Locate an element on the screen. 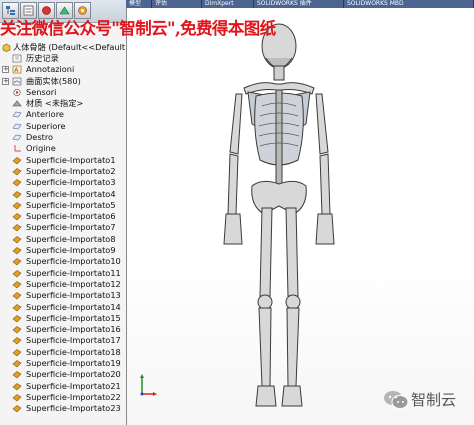  tree-item: Superficie-Importato15 is located at coordinates (63, 318).